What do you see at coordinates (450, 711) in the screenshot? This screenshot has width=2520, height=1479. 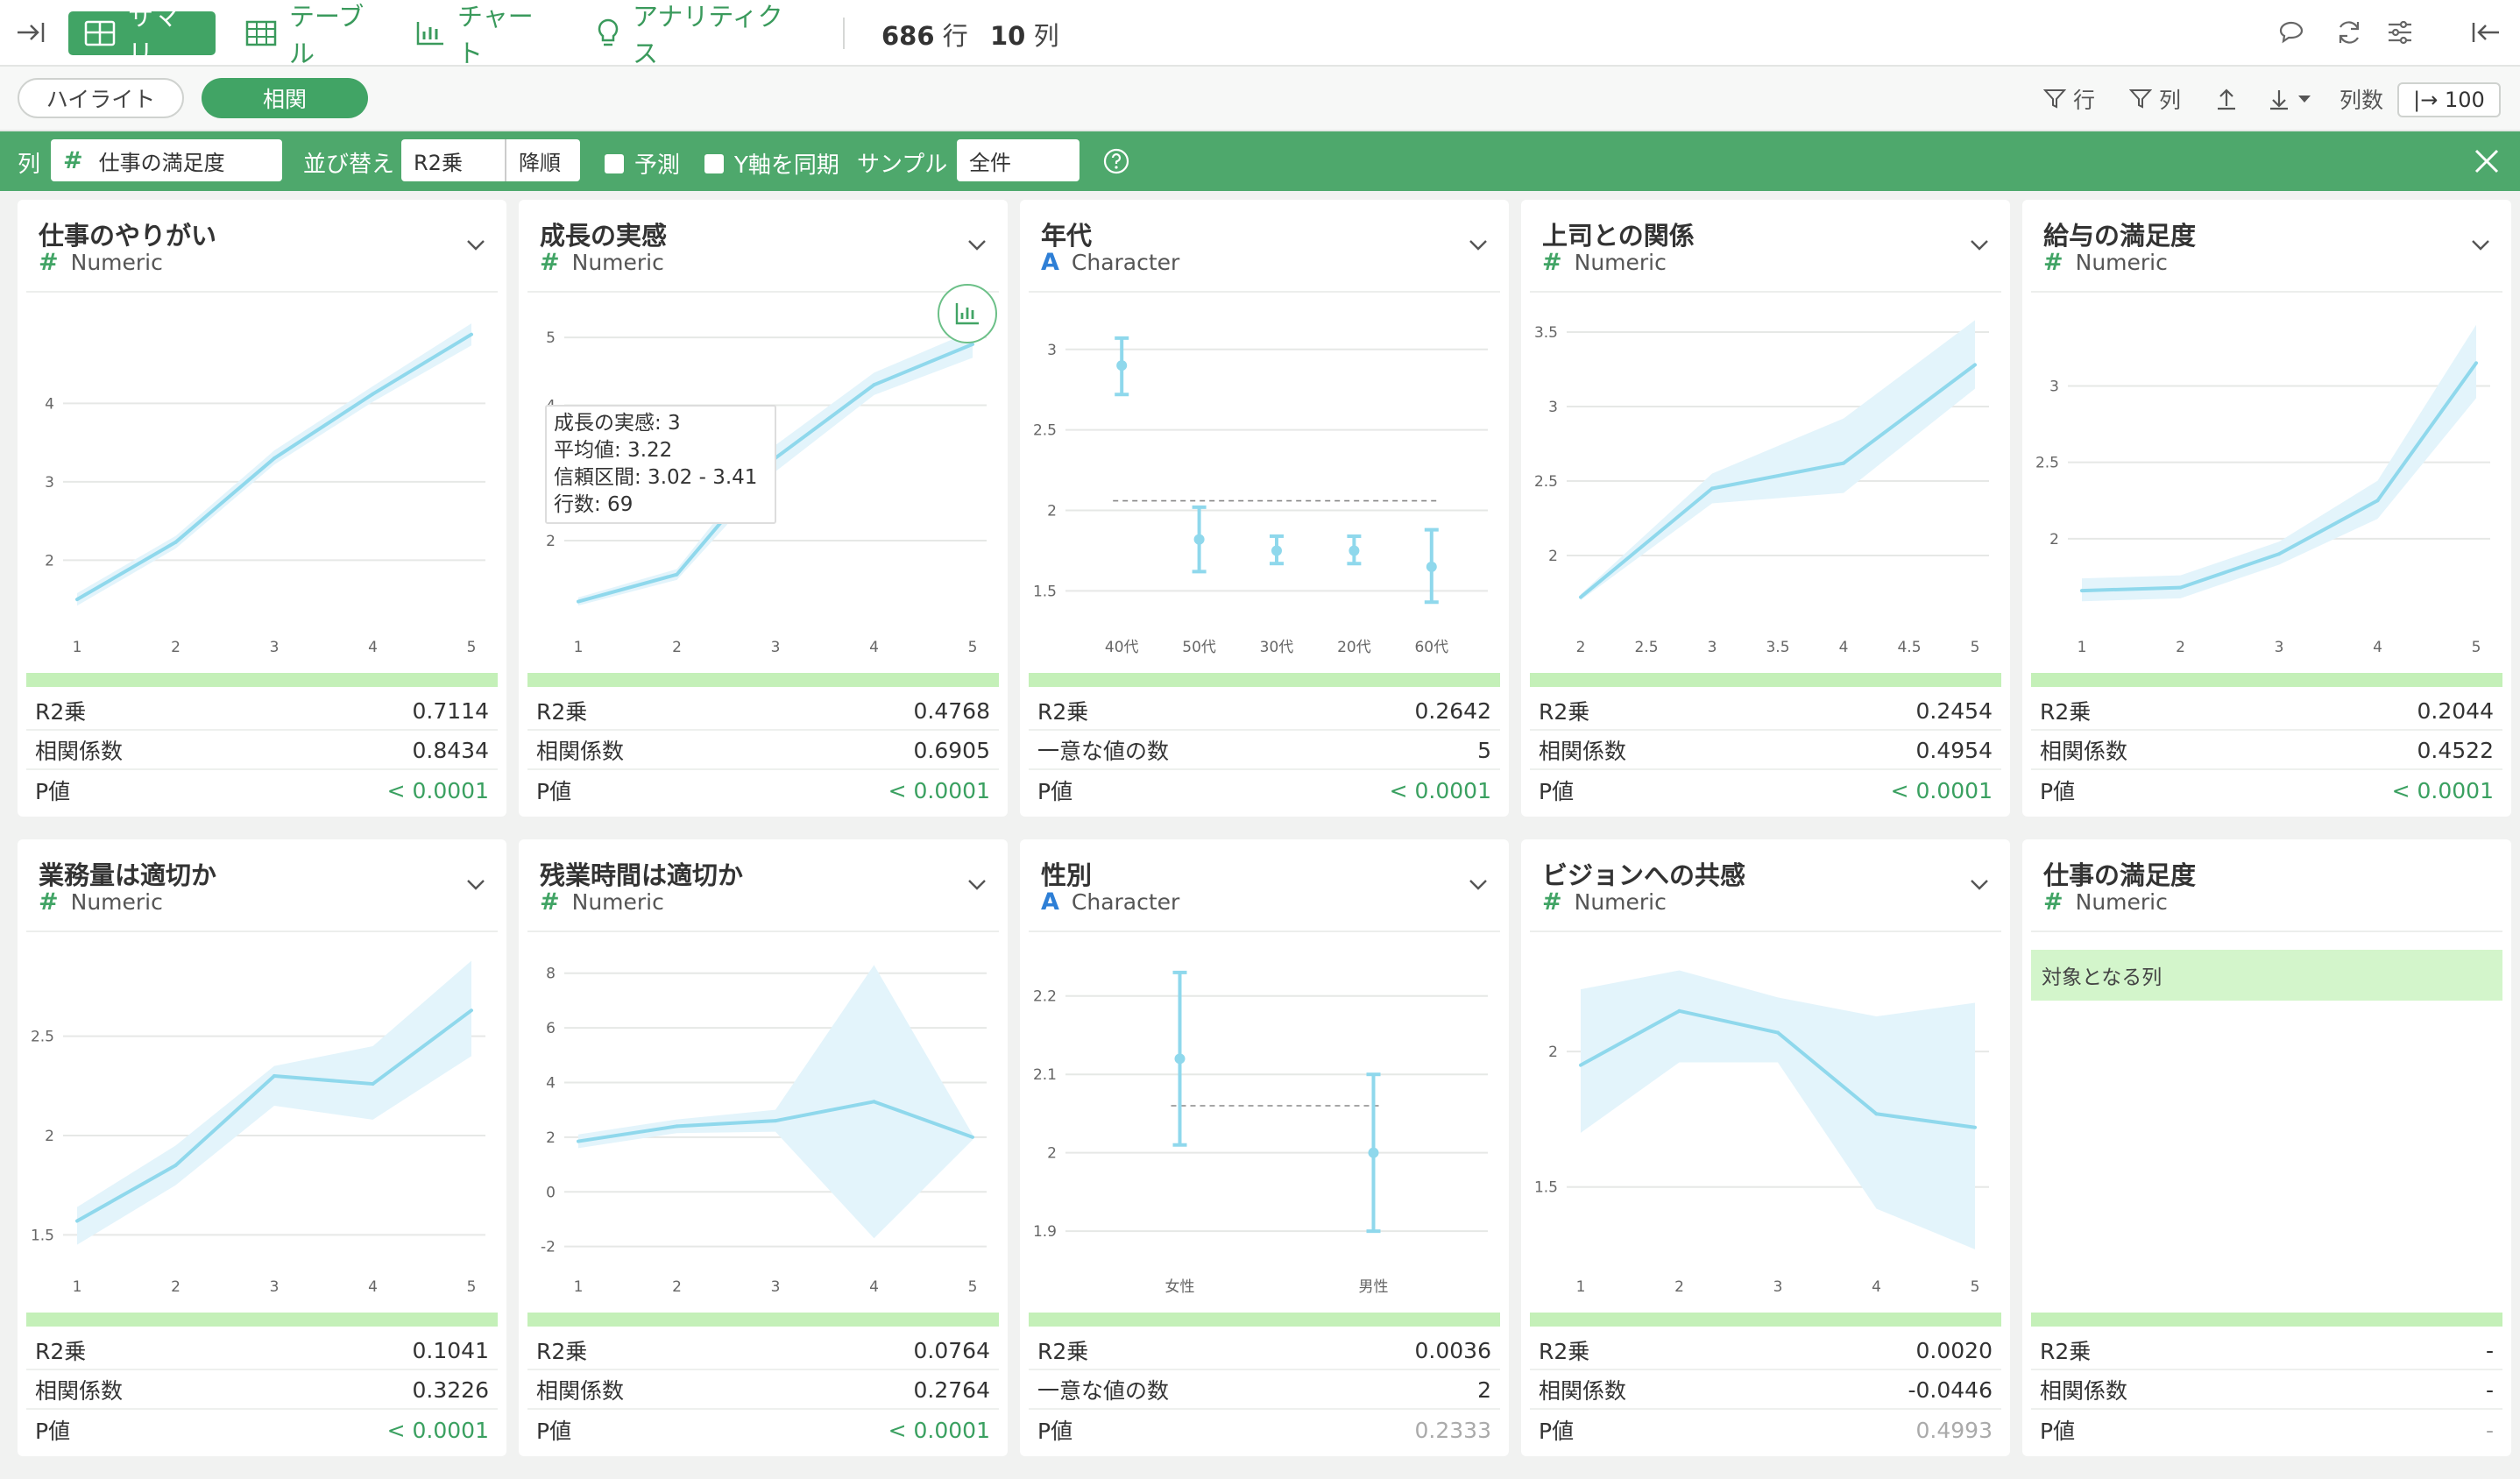 I see `stat-value: 0.7114` at bounding box center [450, 711].